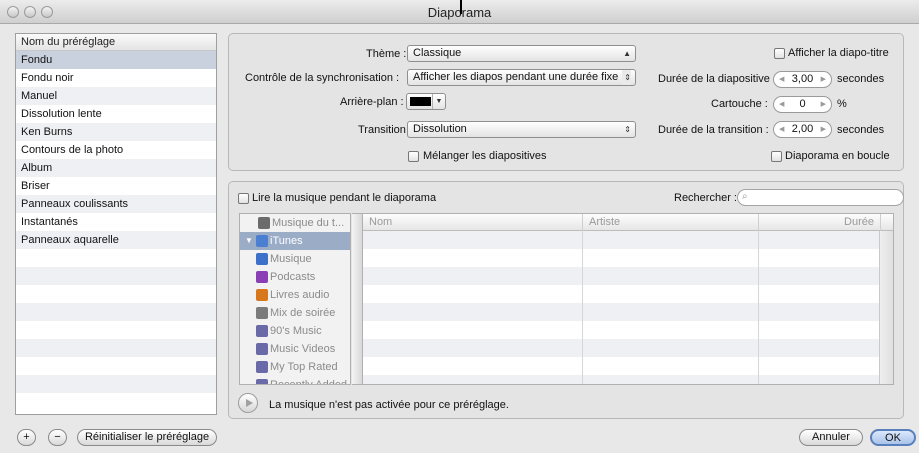 This screenshot has width=919, height=453. Describe the element at coordinates (776, 156) in the screenshot. I see `loop-checkbox` at that location.